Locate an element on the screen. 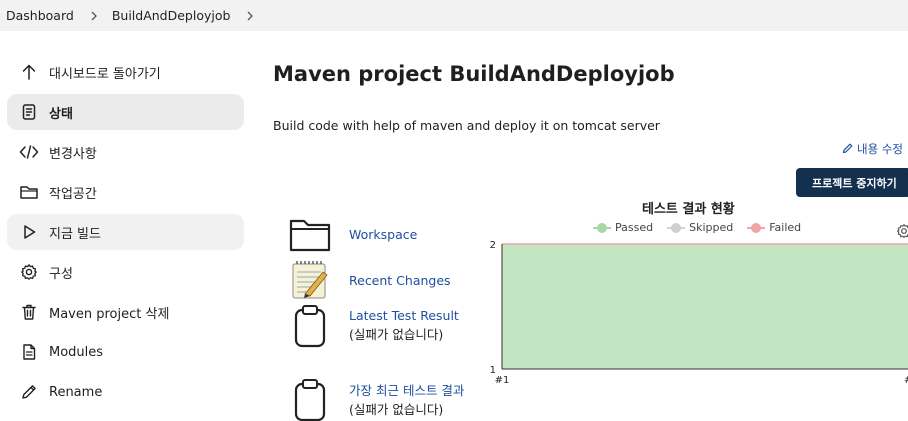 This screenshot has width=908, height=421. page-title: Maven project BuildAndDeployjob is located at coordinates (474, 74).